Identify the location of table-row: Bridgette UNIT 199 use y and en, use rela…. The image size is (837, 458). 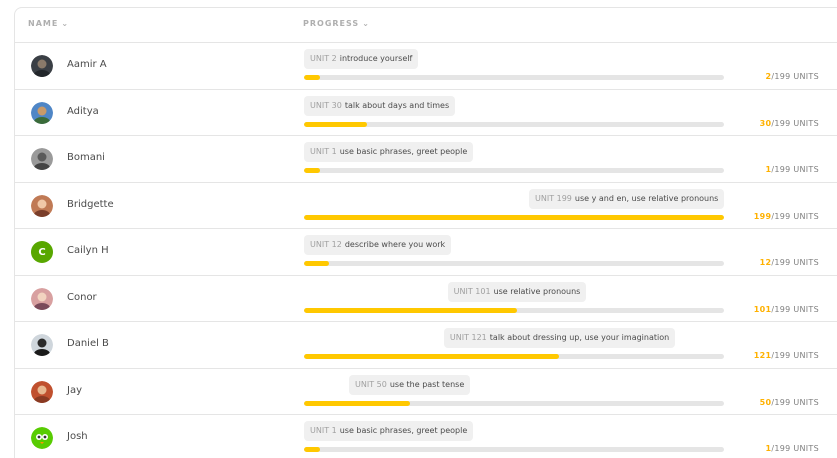
(426, 206).